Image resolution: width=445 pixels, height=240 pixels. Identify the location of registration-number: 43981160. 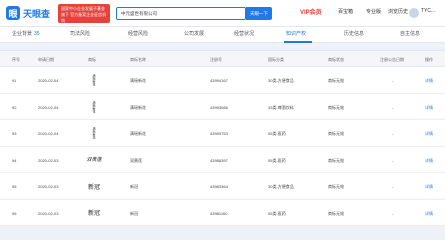
(219, 213).